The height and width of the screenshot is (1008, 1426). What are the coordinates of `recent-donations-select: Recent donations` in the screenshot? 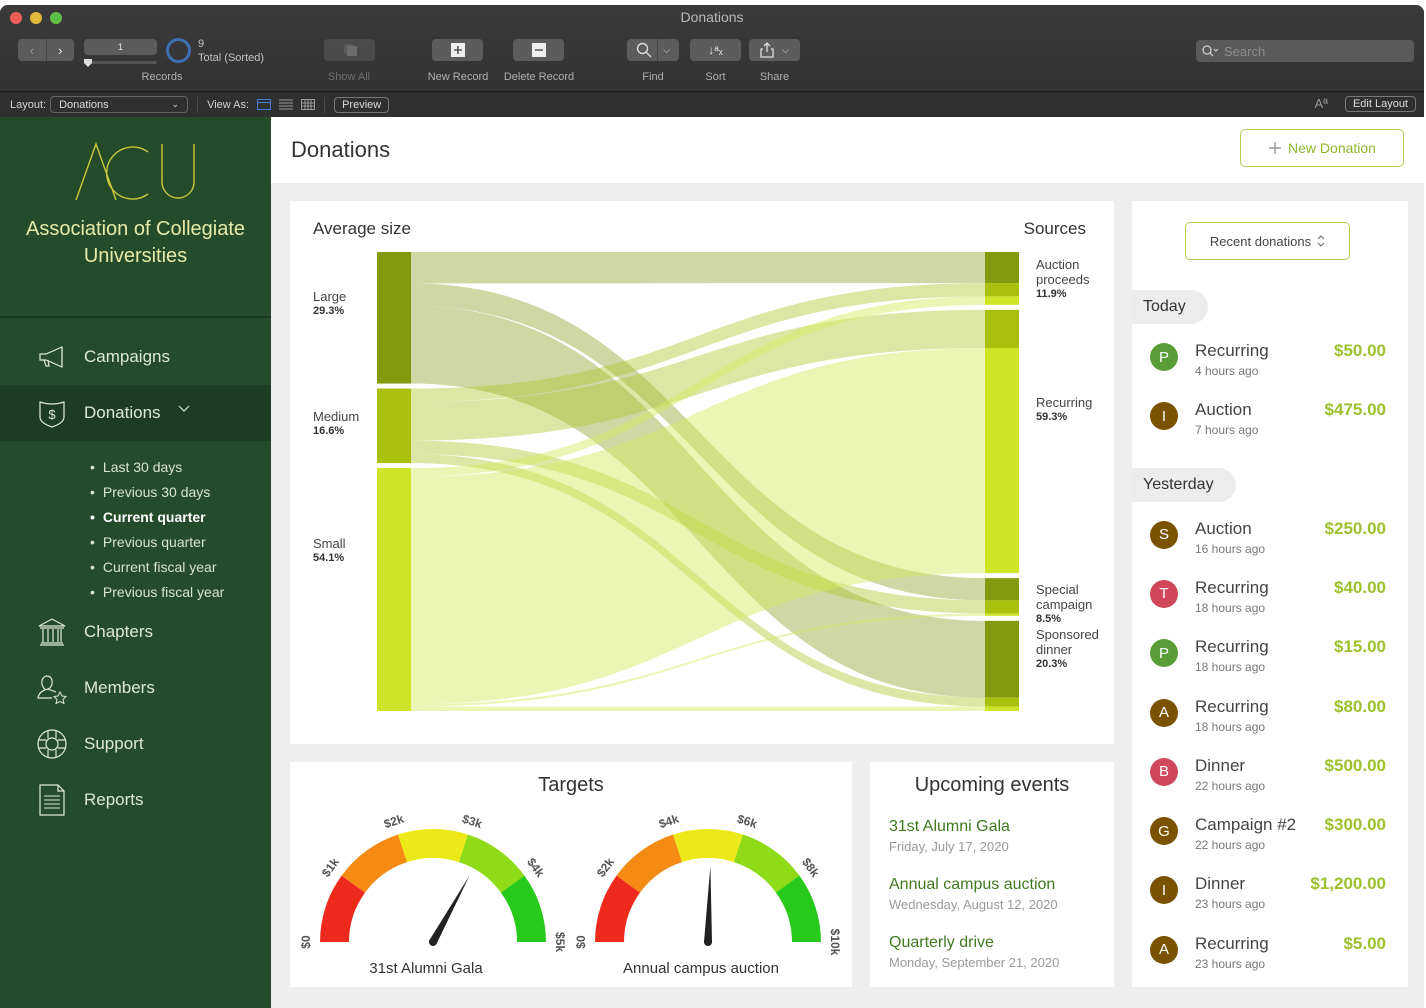 It's located at (1267, 241).